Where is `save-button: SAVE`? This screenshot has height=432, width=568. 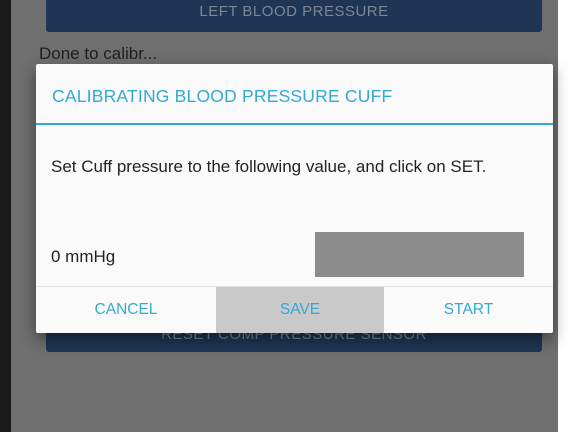 save-button: SAVE is located at coordinates (300, 310).